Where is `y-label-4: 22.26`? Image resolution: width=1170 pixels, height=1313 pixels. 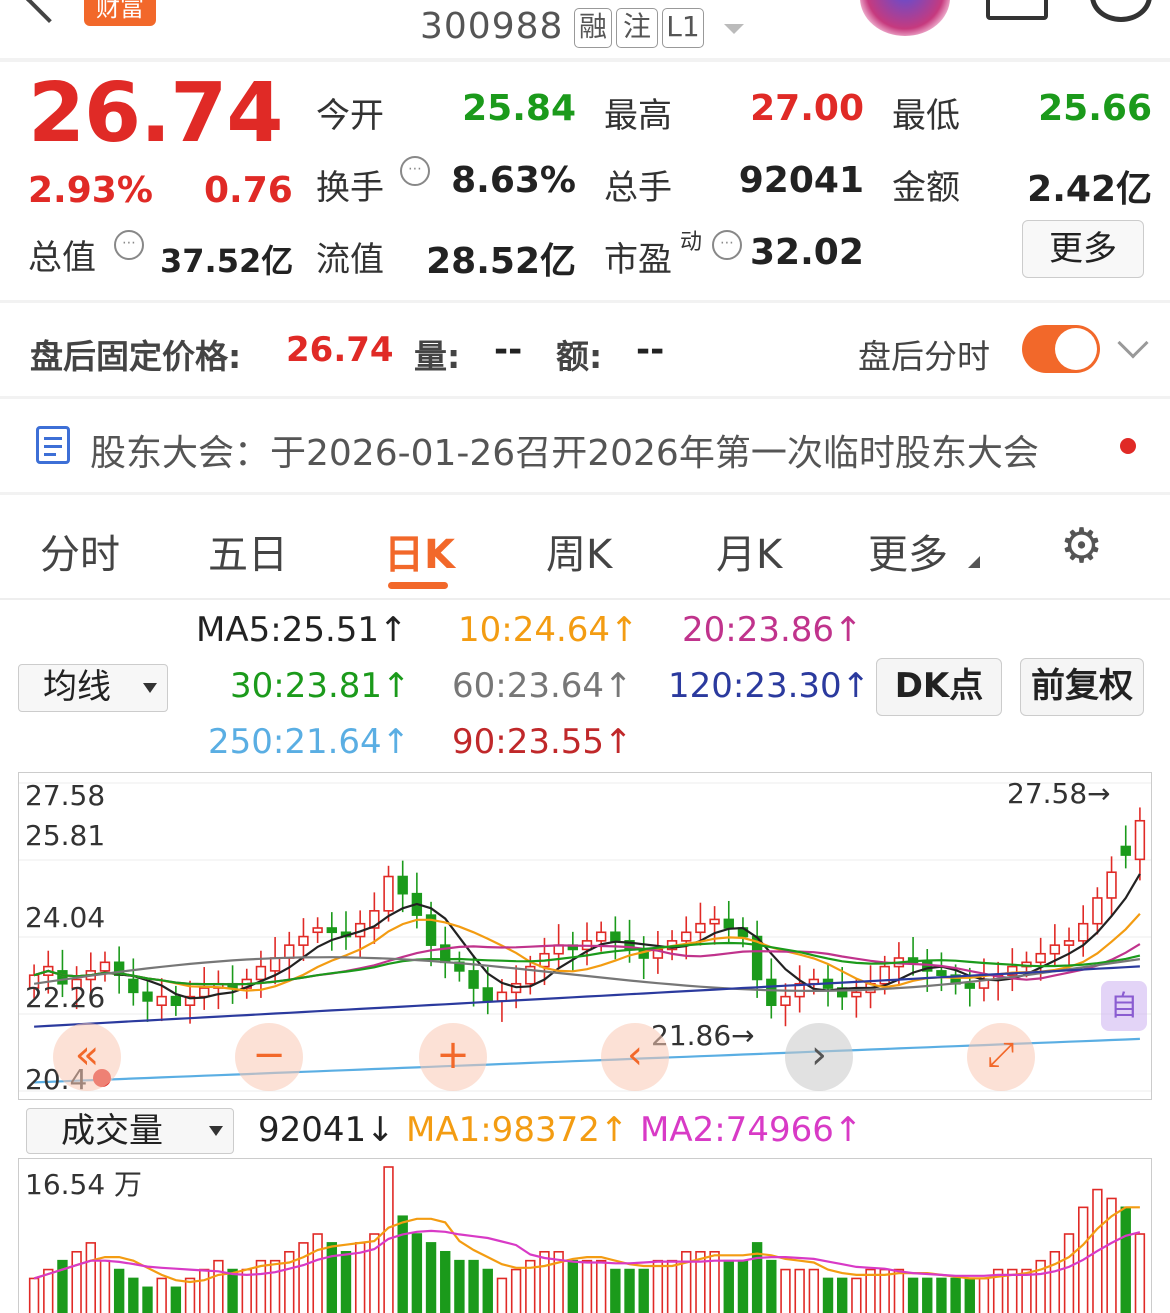
y-label-4: 22.26 is located at coordinates (65, 997).